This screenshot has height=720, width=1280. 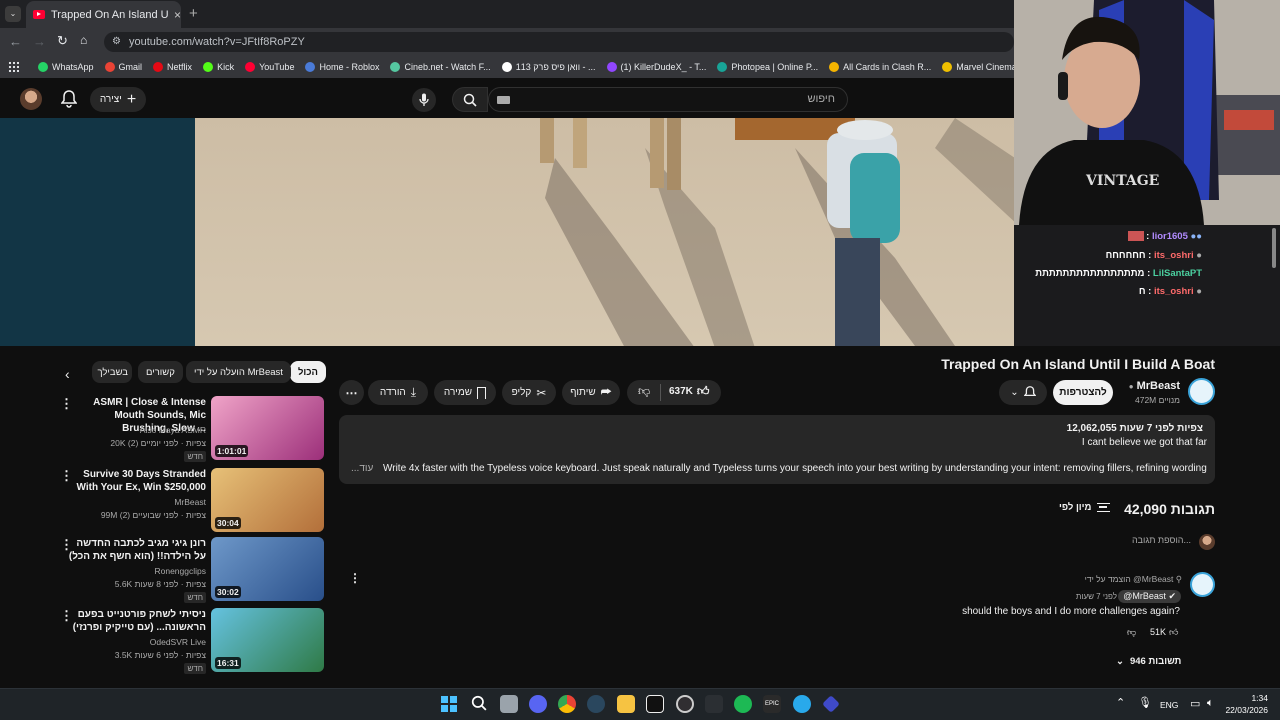 I want to click on duration-badge: 1:01:01, so click(x=232, y=451).